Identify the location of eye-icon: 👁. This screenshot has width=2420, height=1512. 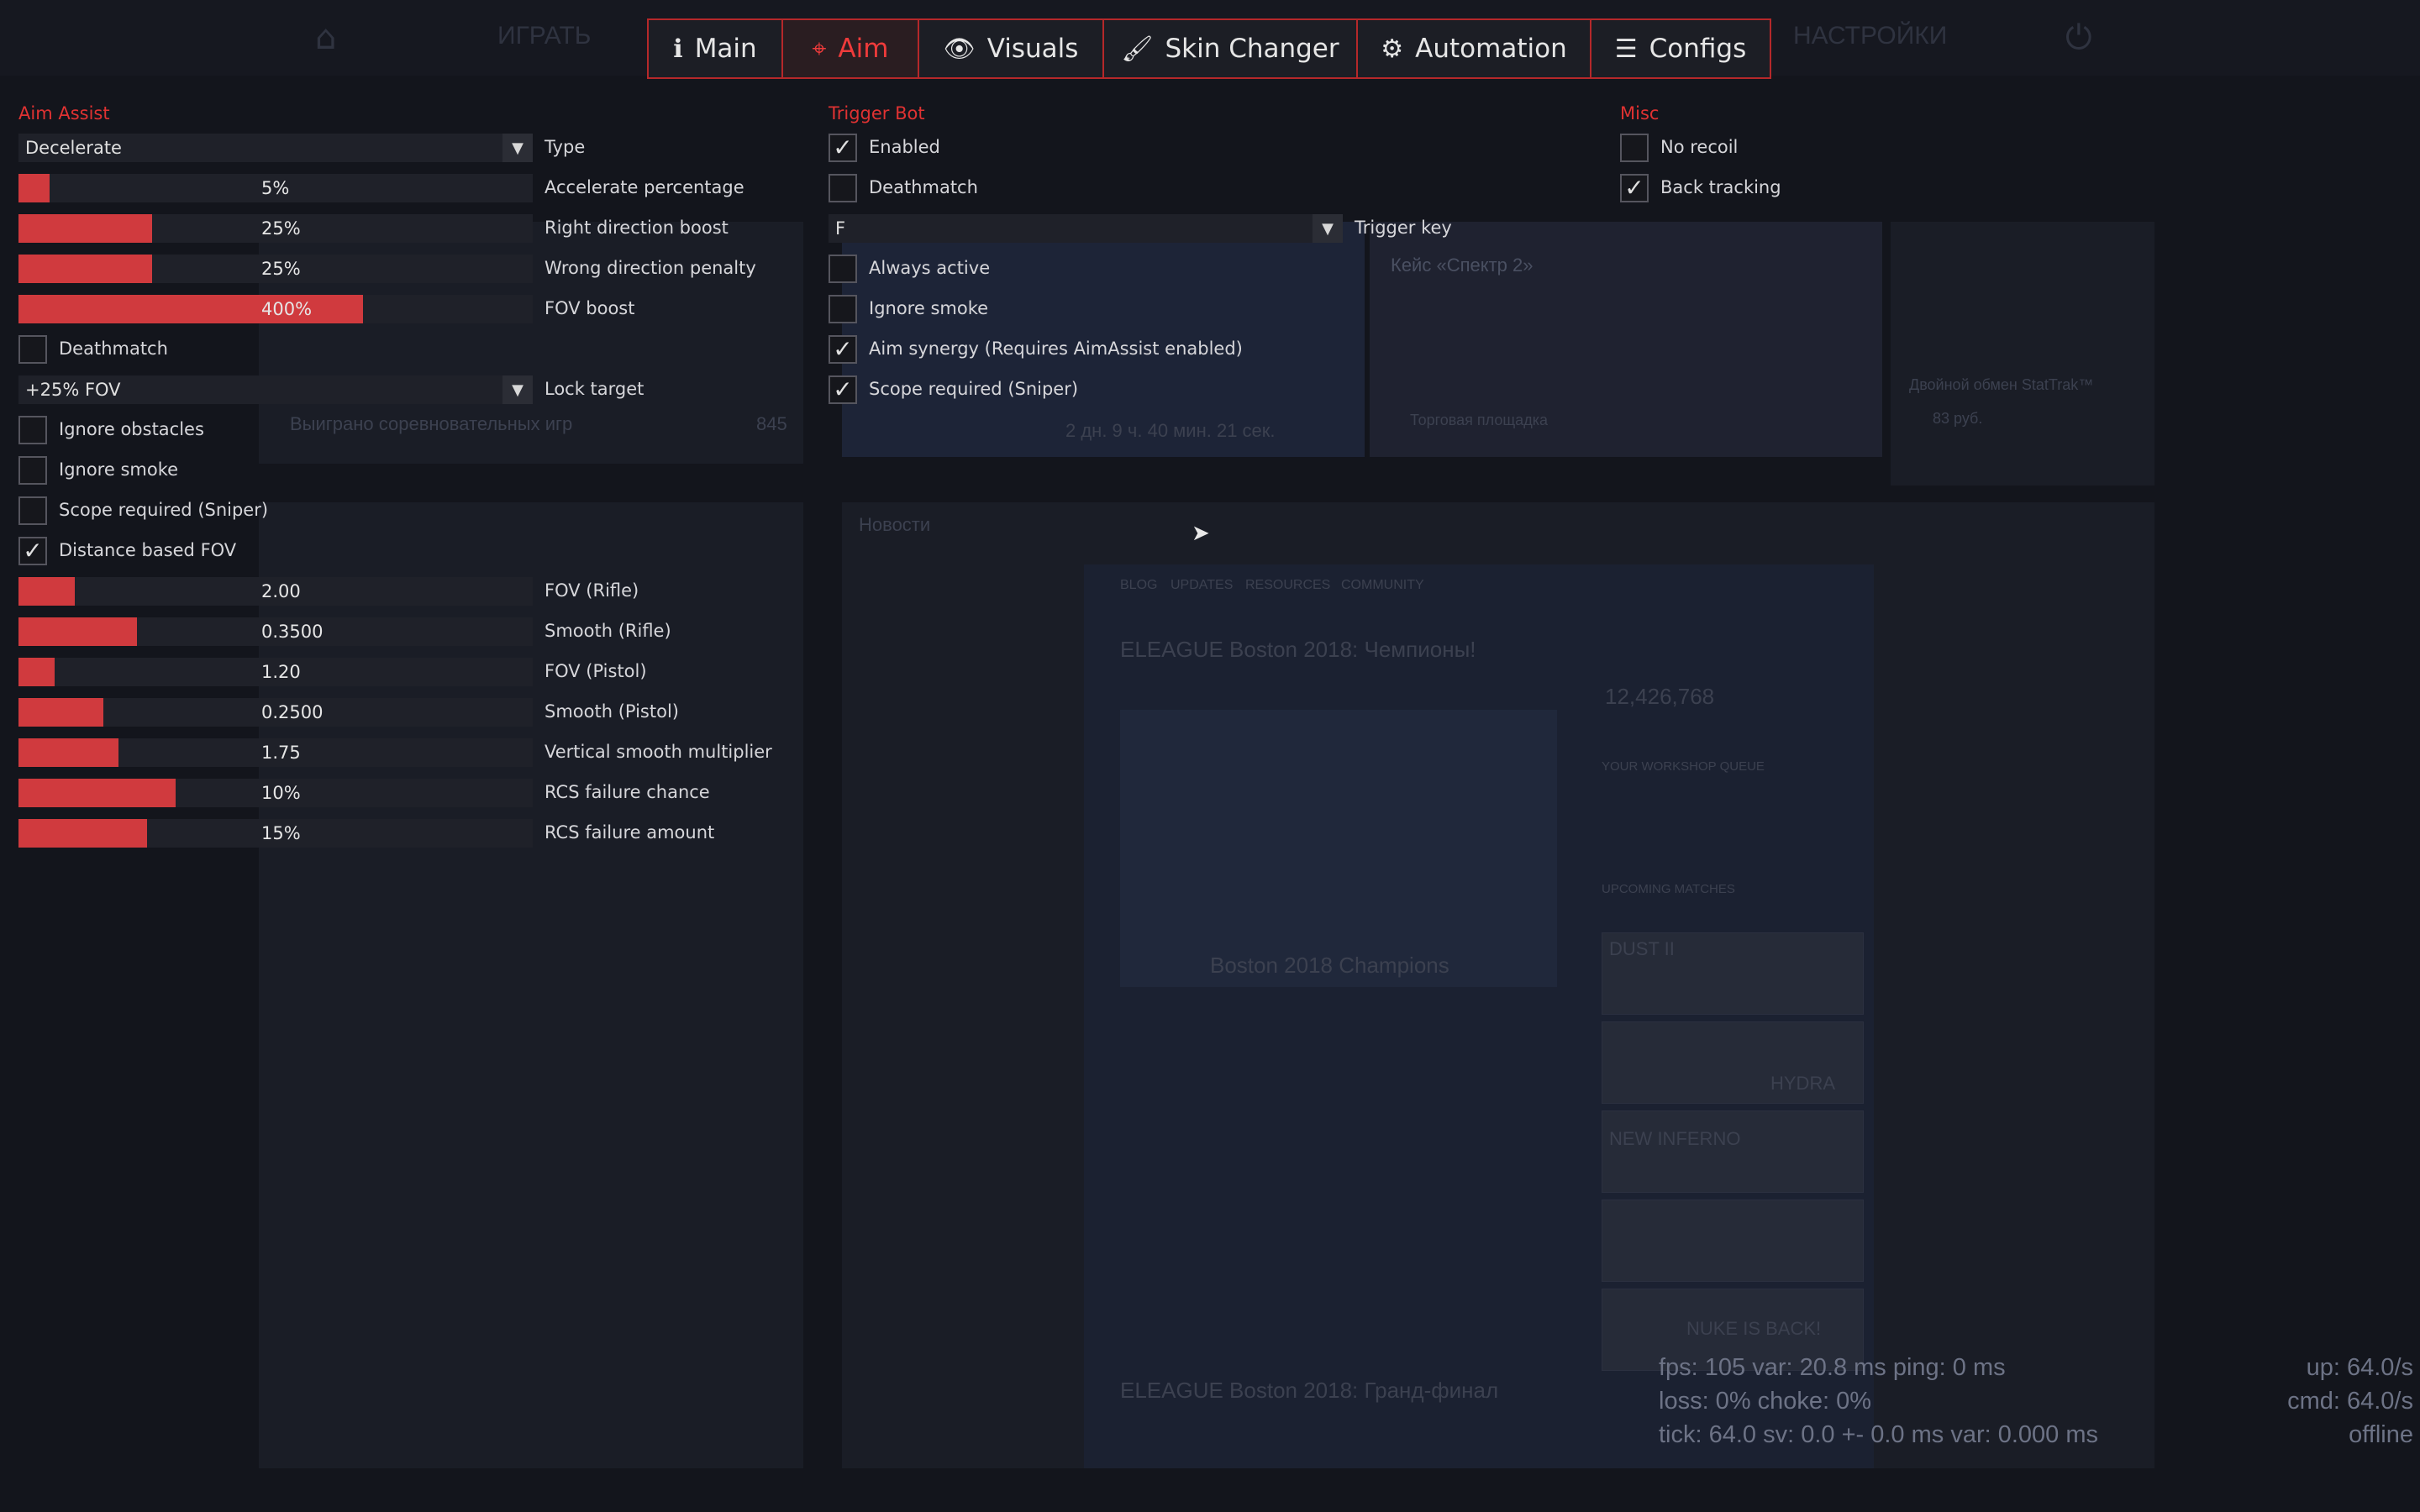
(960, 49).